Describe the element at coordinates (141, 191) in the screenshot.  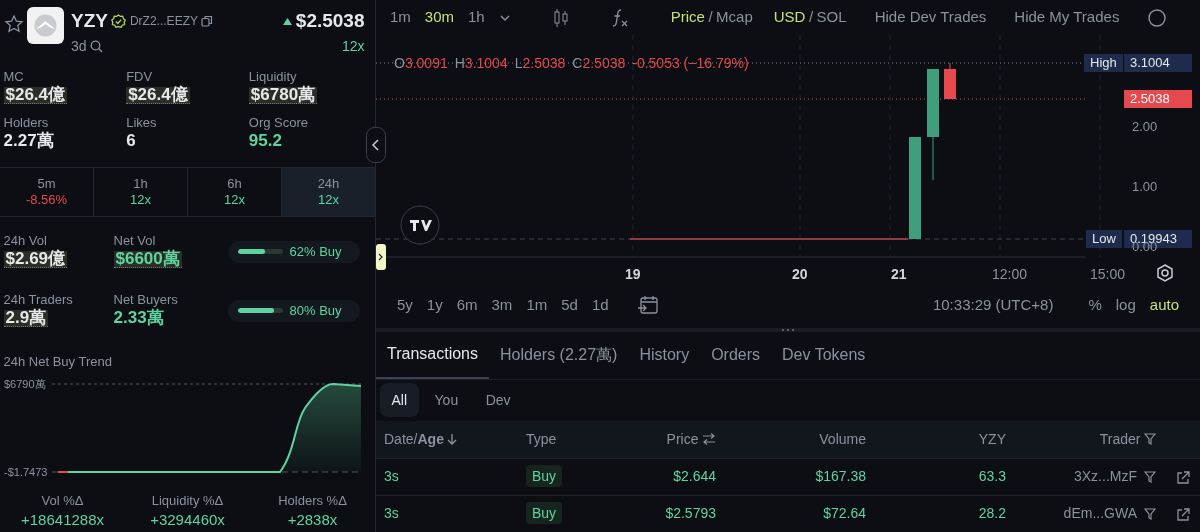
I see `timeframe-tab: 1h 12x` at that location.